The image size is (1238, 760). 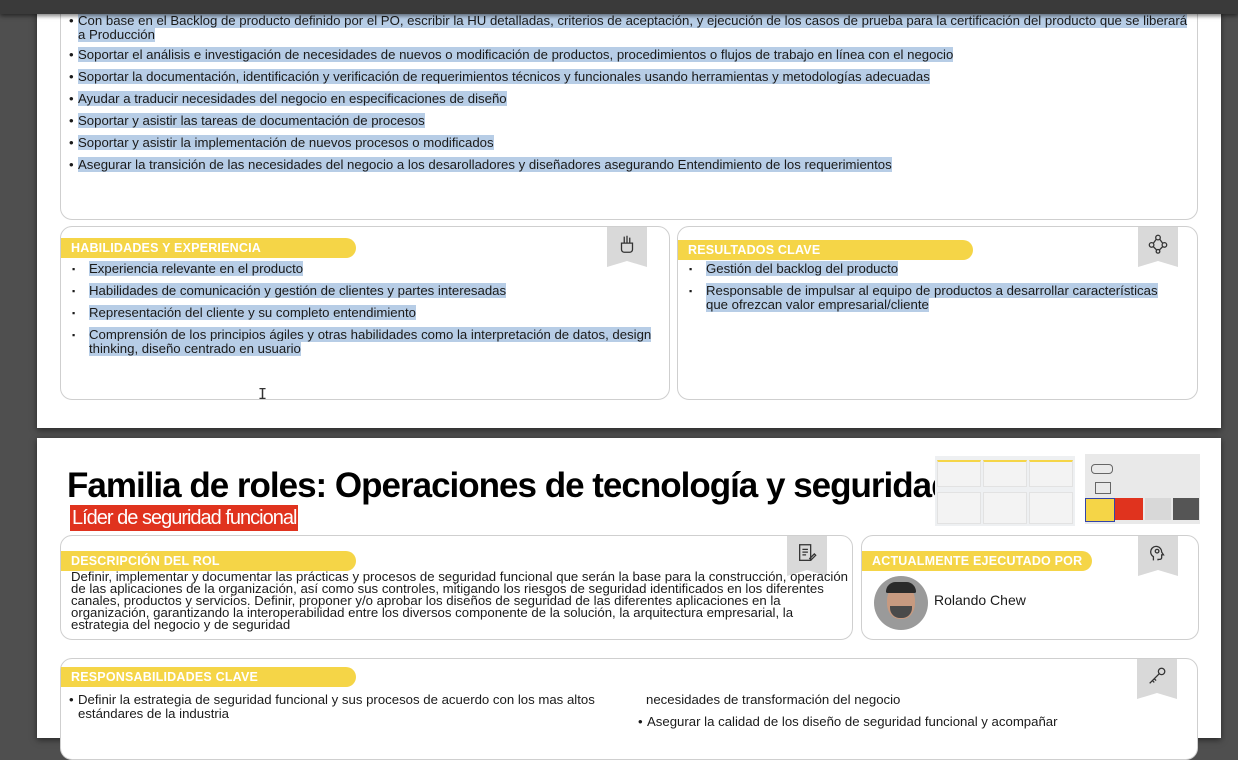 I want to click on skills-heading: HABILIDADES Y EXPERIENCIA, so click(x=208, y=248).